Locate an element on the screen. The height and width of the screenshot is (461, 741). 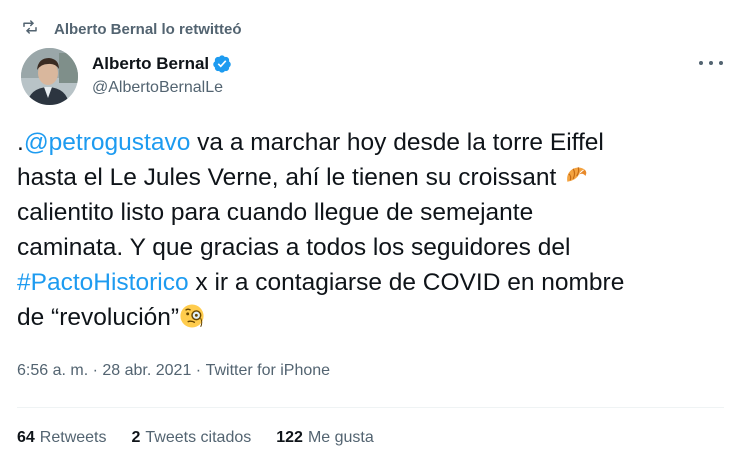
author-info: Alberto Bernal @AlbertoBernalLe is located at coordinates (162, 75).